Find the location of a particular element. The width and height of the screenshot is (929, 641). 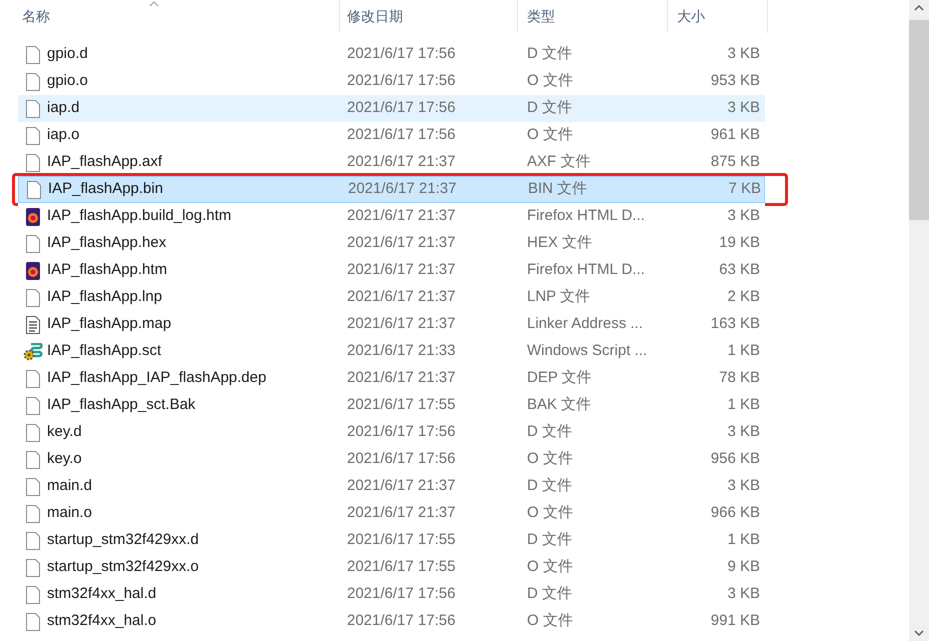

file-size: 2 KB is located at coordinates (743, 297).